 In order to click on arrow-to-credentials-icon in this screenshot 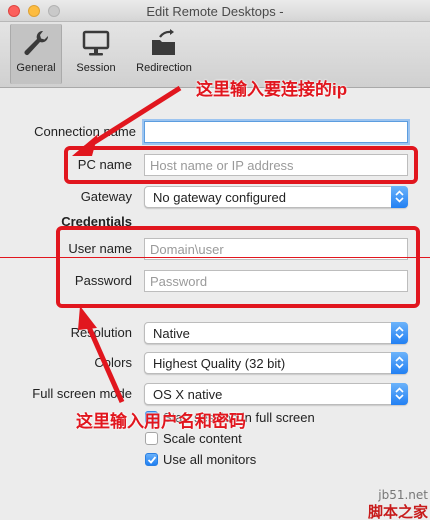, I will do `click(101, 355)`.